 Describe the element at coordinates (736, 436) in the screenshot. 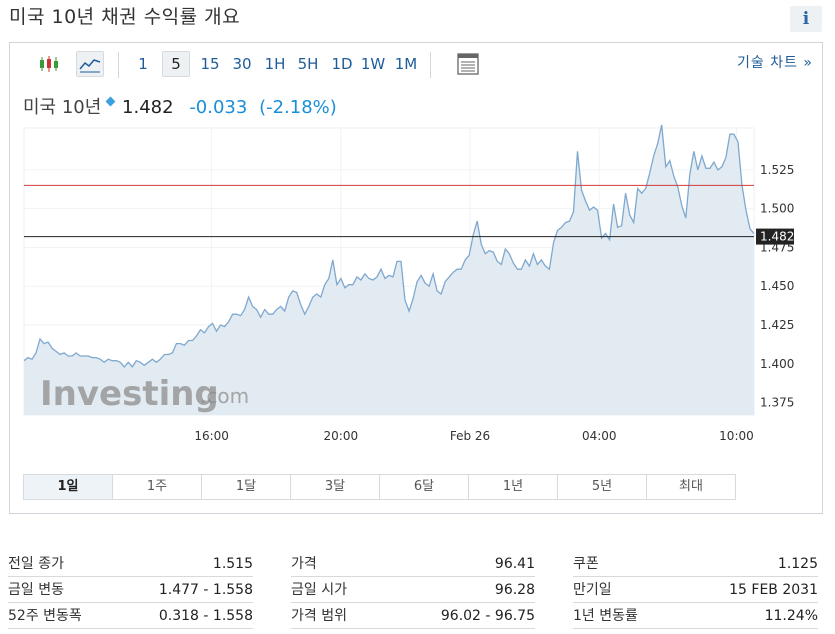

I see `x-tick-label: 10:00` at that location.